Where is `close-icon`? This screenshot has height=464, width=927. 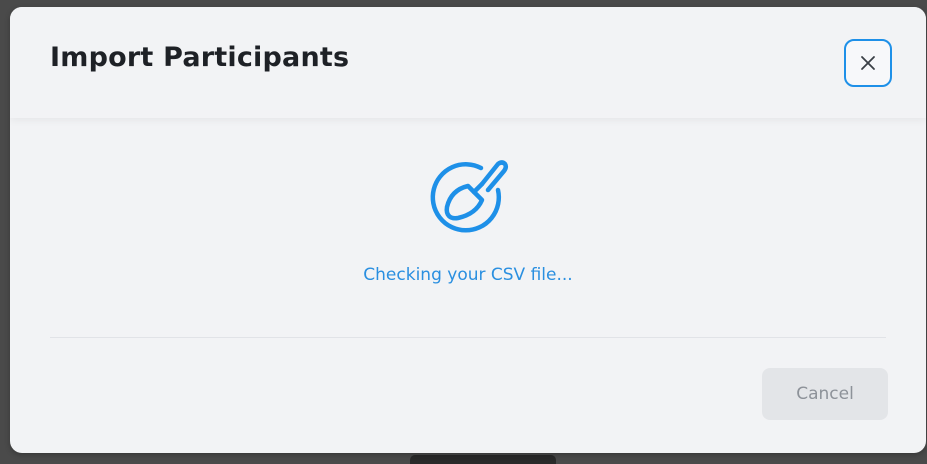 close-icon is located at coordinates (868, 63).